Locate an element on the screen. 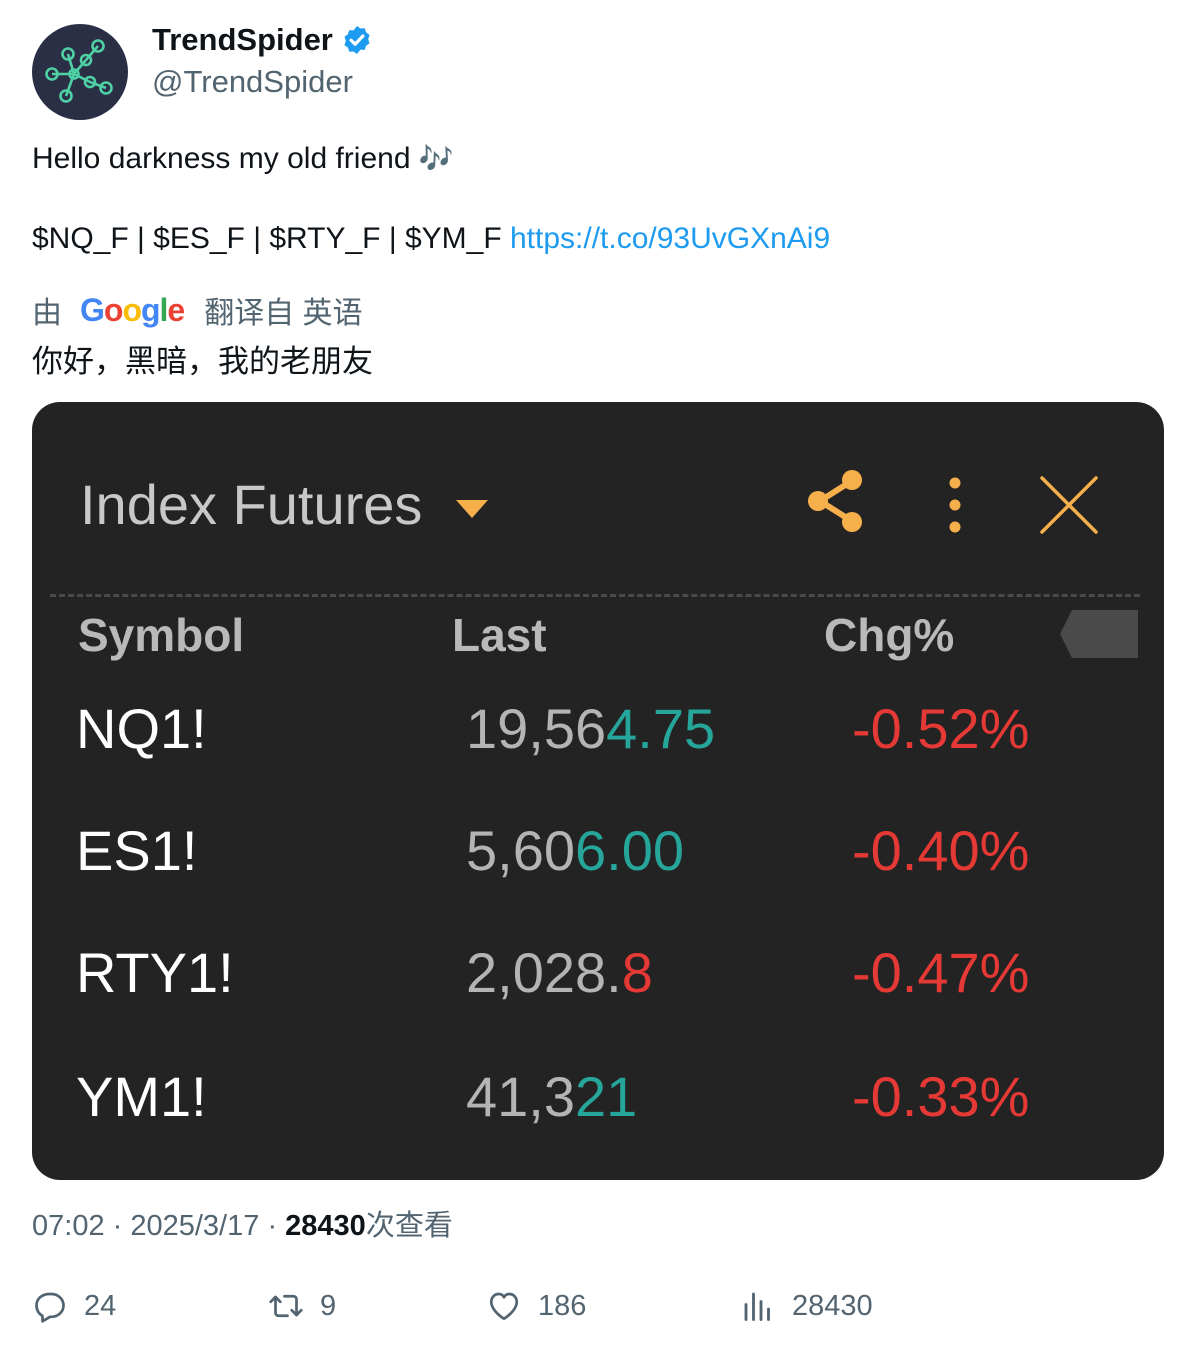 This screenshot has width=1196, height=1356. translation-suffix: 翻译自 英语 is located at coordinates (283, 313).